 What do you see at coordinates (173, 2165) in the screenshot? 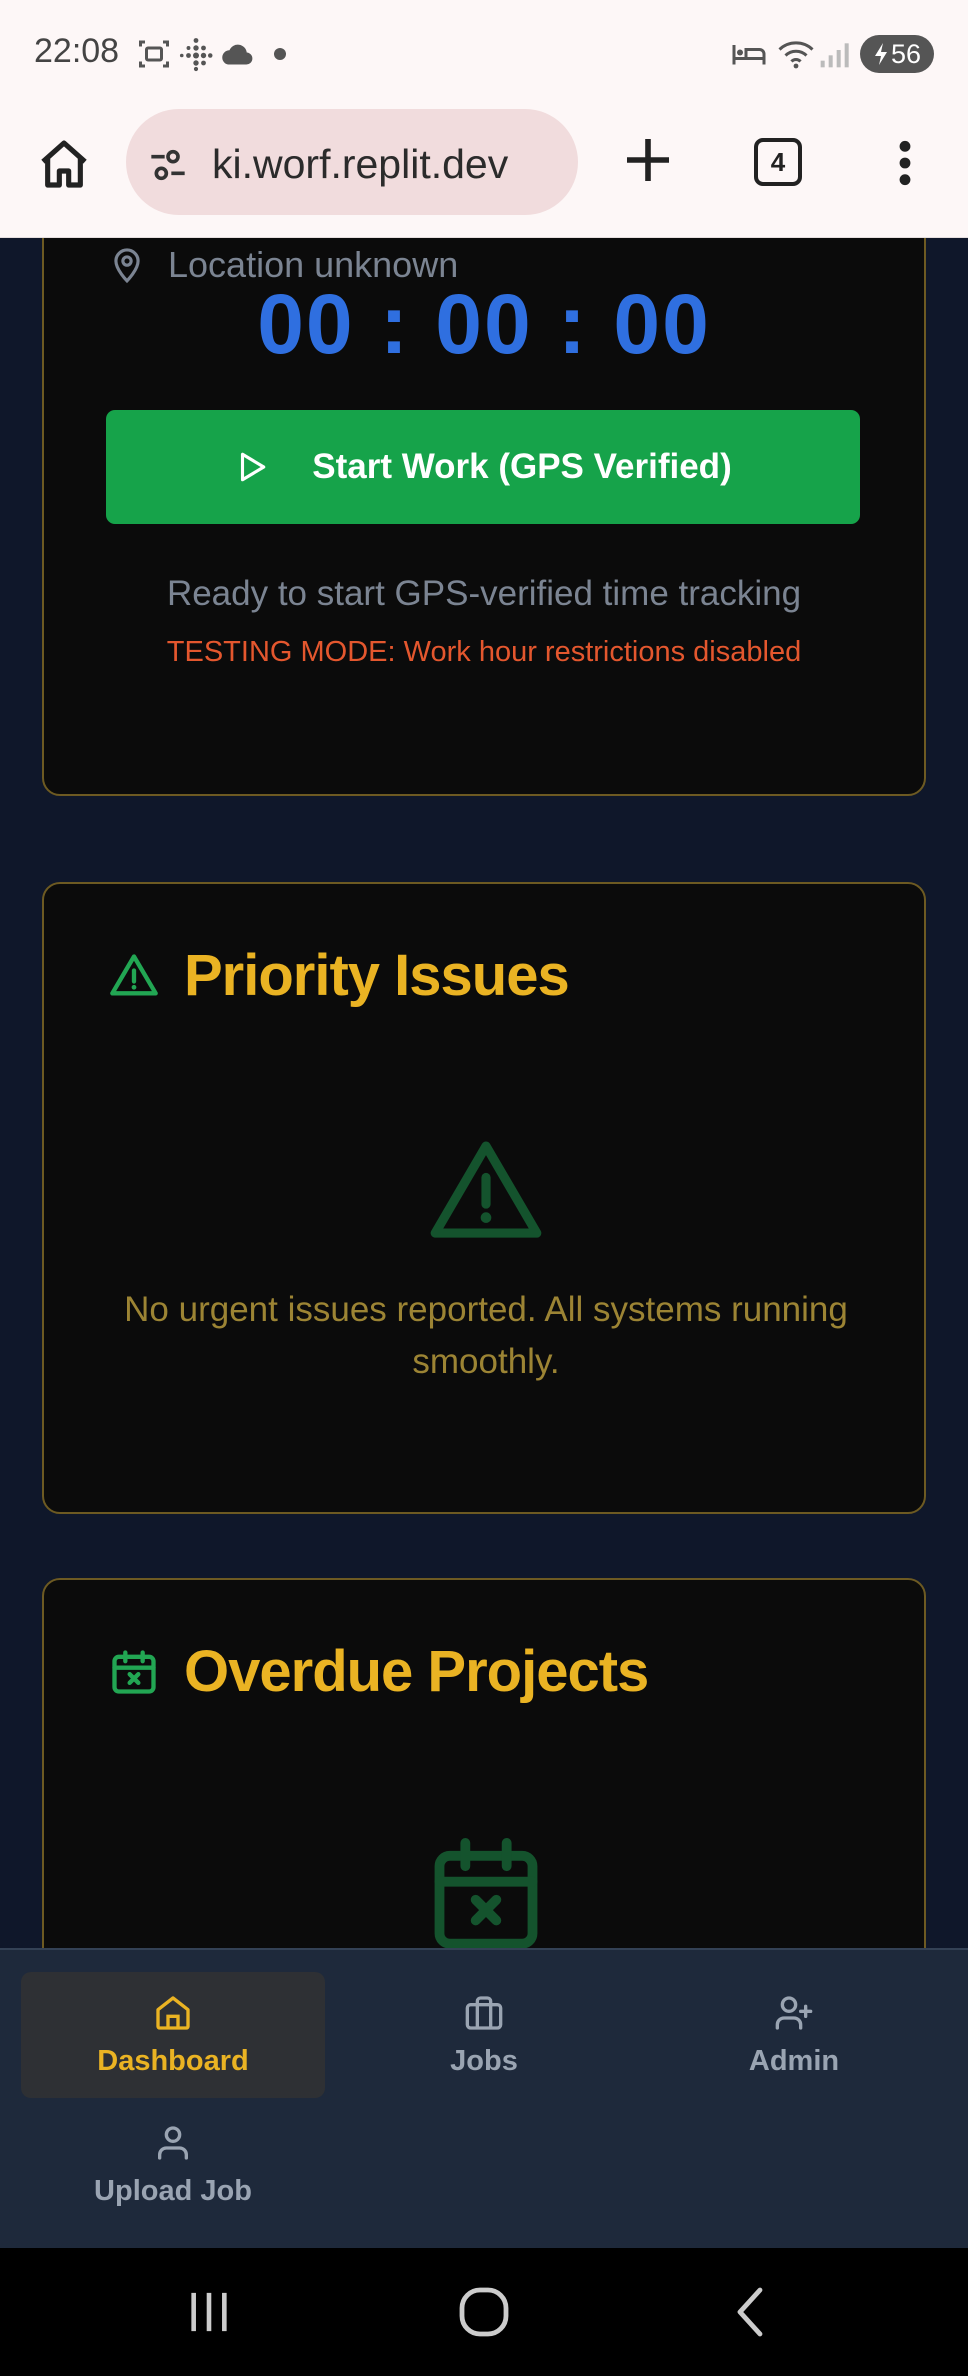
I see `nav-item-upload-job: Upload Job` at bounding box center [173, 2165].